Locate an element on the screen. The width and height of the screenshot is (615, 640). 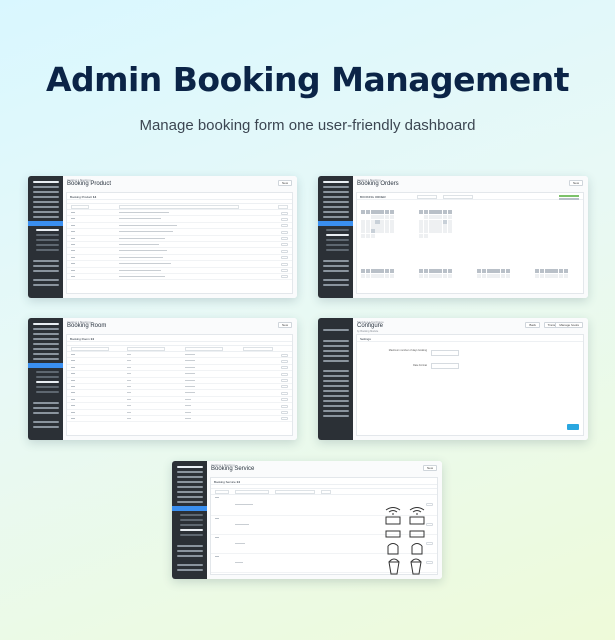
hero-title: Admin Booking Management is located at coordinates (307, 79).